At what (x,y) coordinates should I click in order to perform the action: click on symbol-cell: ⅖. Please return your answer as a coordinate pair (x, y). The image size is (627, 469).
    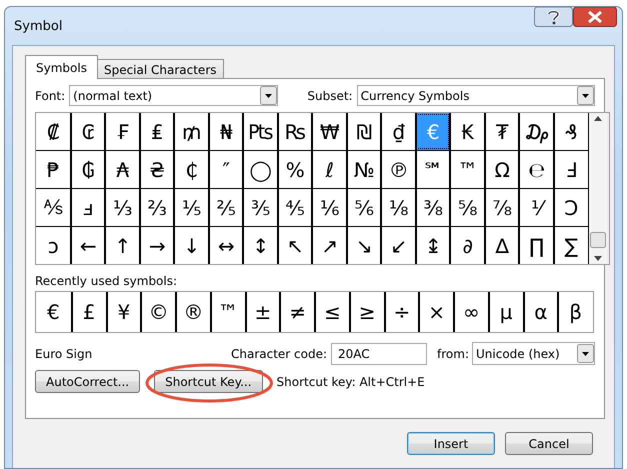
    Looking at the image, I should click on (225, 207).